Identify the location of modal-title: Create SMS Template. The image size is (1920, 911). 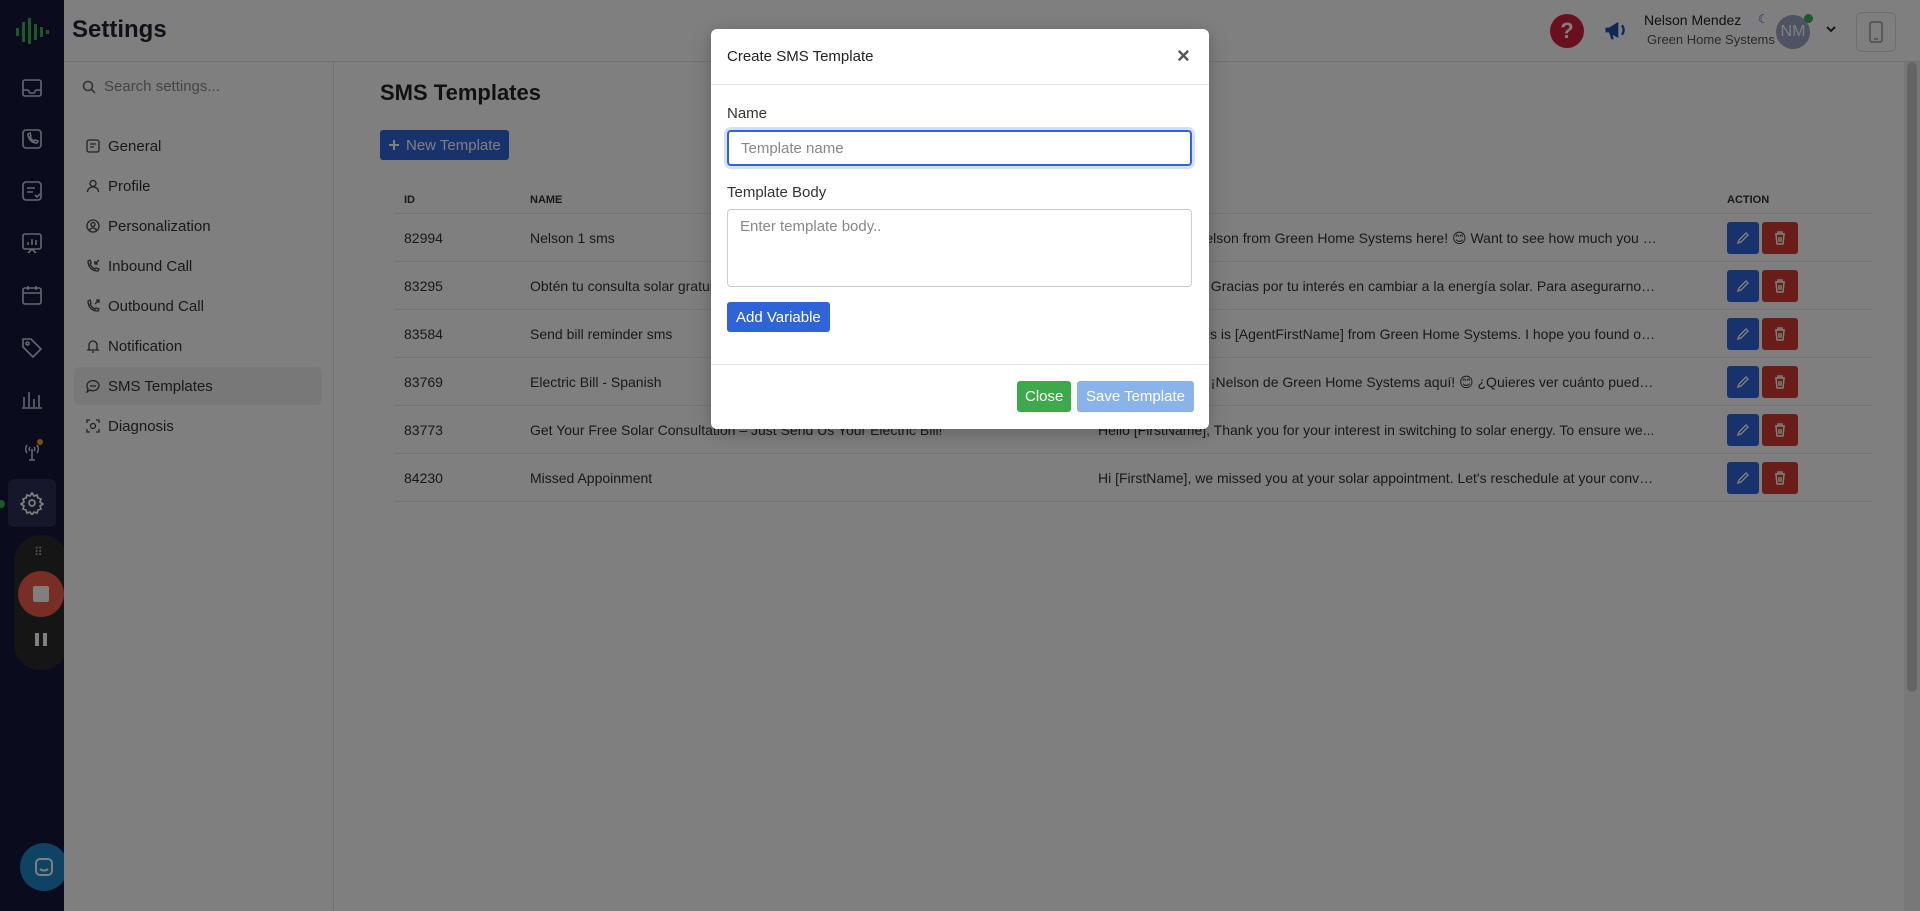
(800, 56).